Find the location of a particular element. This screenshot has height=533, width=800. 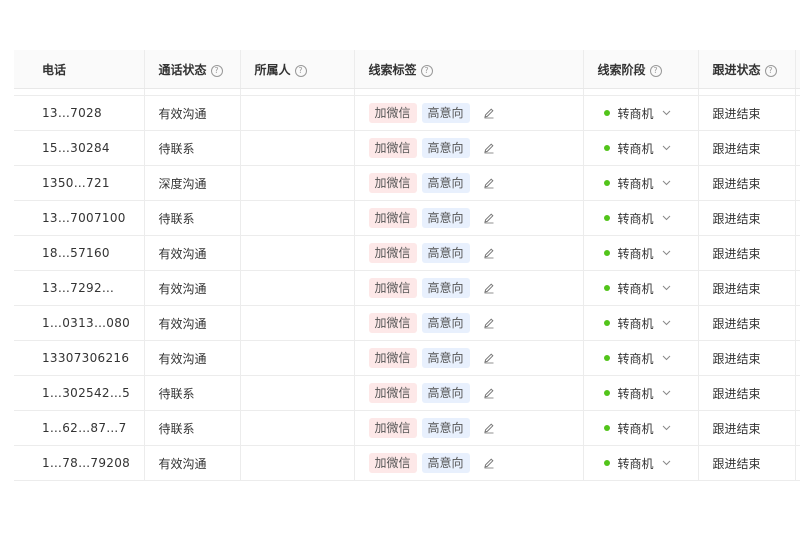

table-row: 1…0313…080 有效沟通 加微信 高意向 转商机 跟进结束 is located at coordinates (407, 323).